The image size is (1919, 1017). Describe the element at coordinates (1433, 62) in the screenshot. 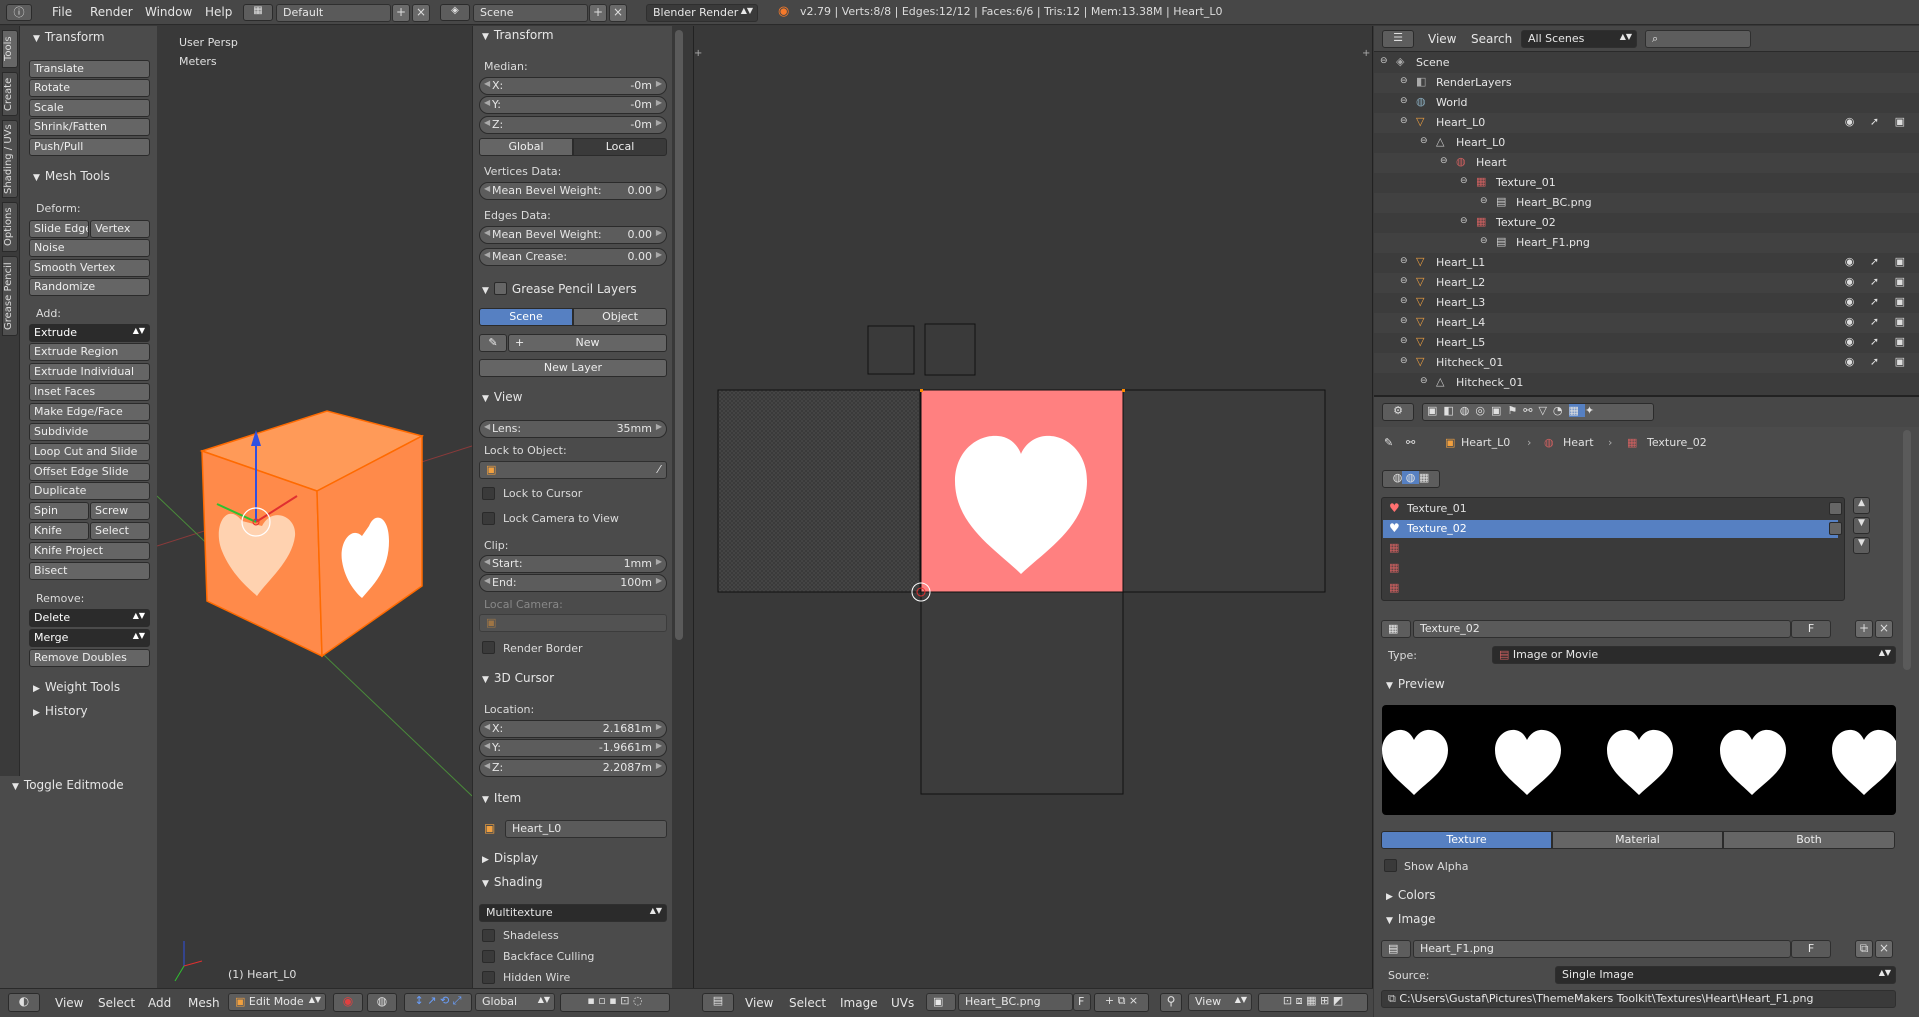

I see `outliner-item-label: Scene` at that location.